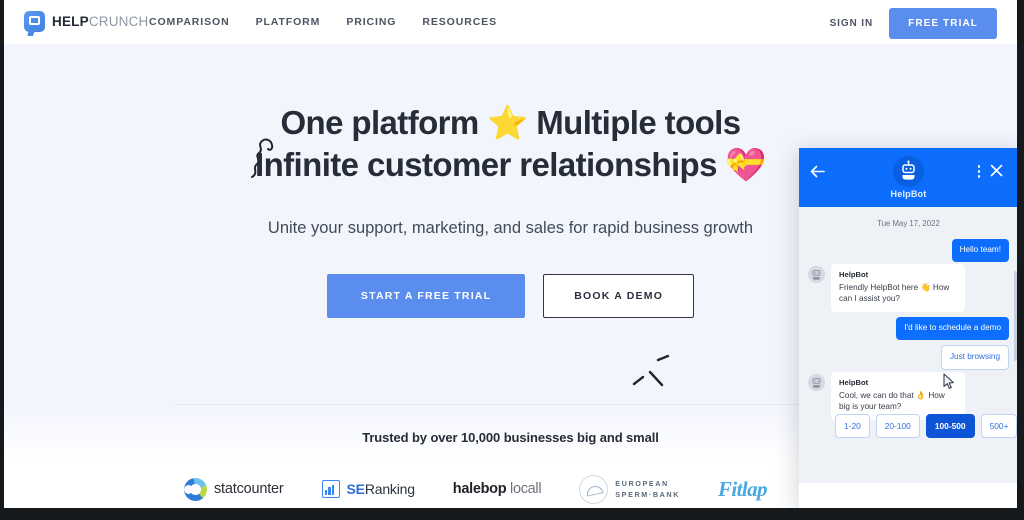 The width and height of the screenshot is (1024, 520). I want to click on chat-scrollbar, so click(1015, 316).